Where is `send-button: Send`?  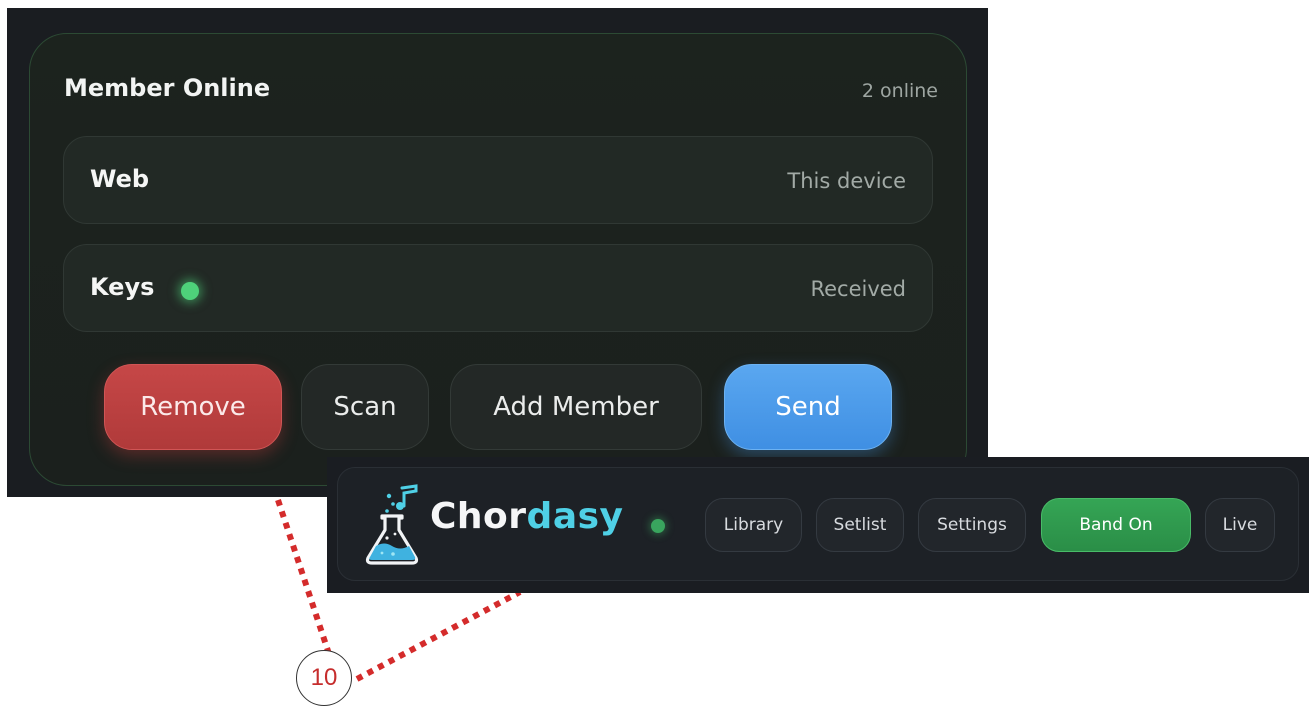
send-button: Send is located at coordinates (808, 407).